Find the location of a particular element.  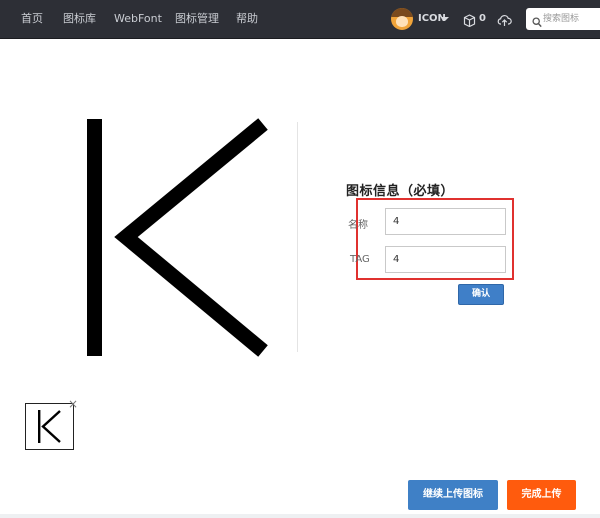

chevron-down-icon is located at coordinates (445, 19).